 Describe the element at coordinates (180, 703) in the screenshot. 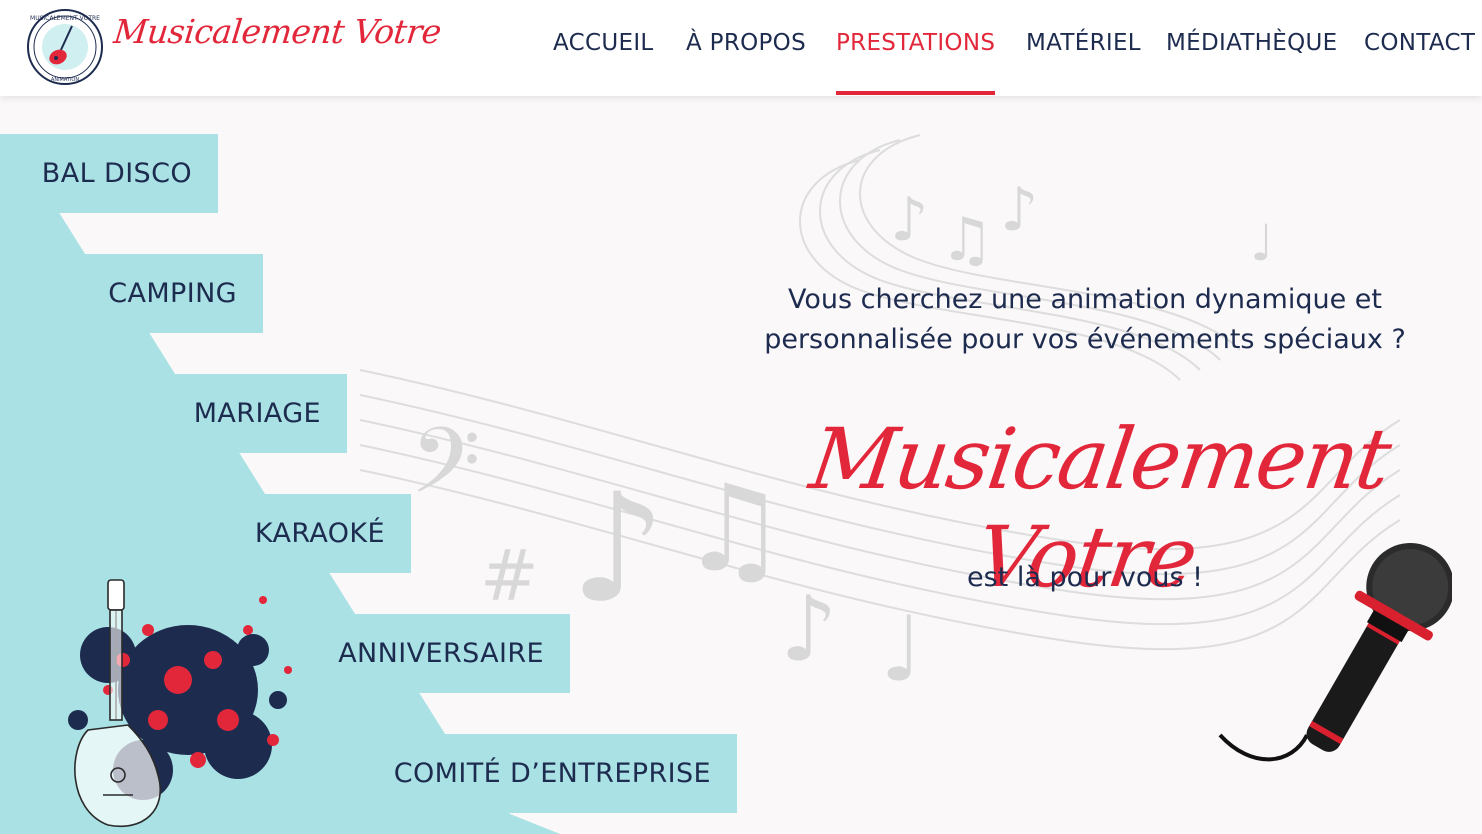

I see `guitar-splash-icon` at that location.